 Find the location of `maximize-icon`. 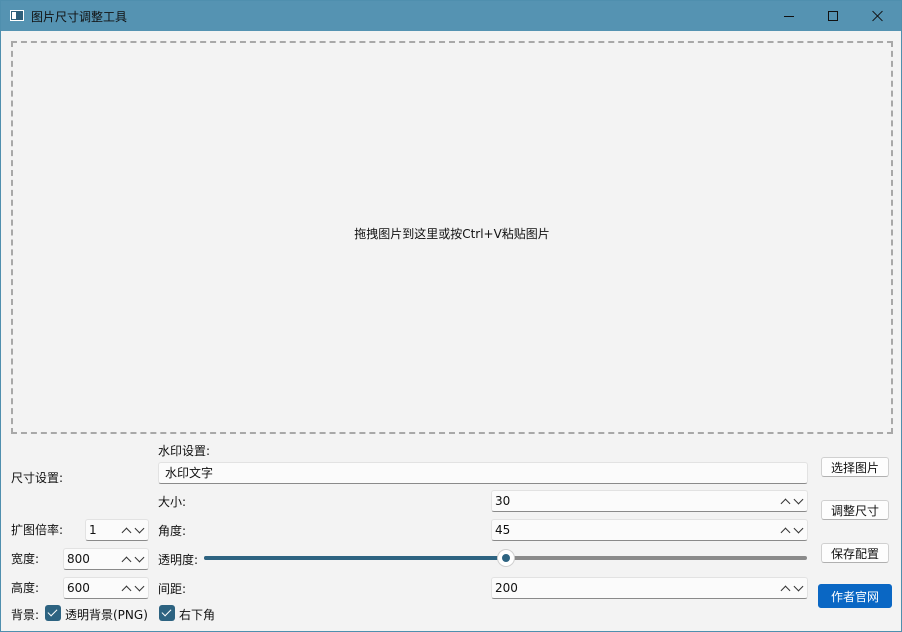

maximize-icon is located at coordinates (833, 16).